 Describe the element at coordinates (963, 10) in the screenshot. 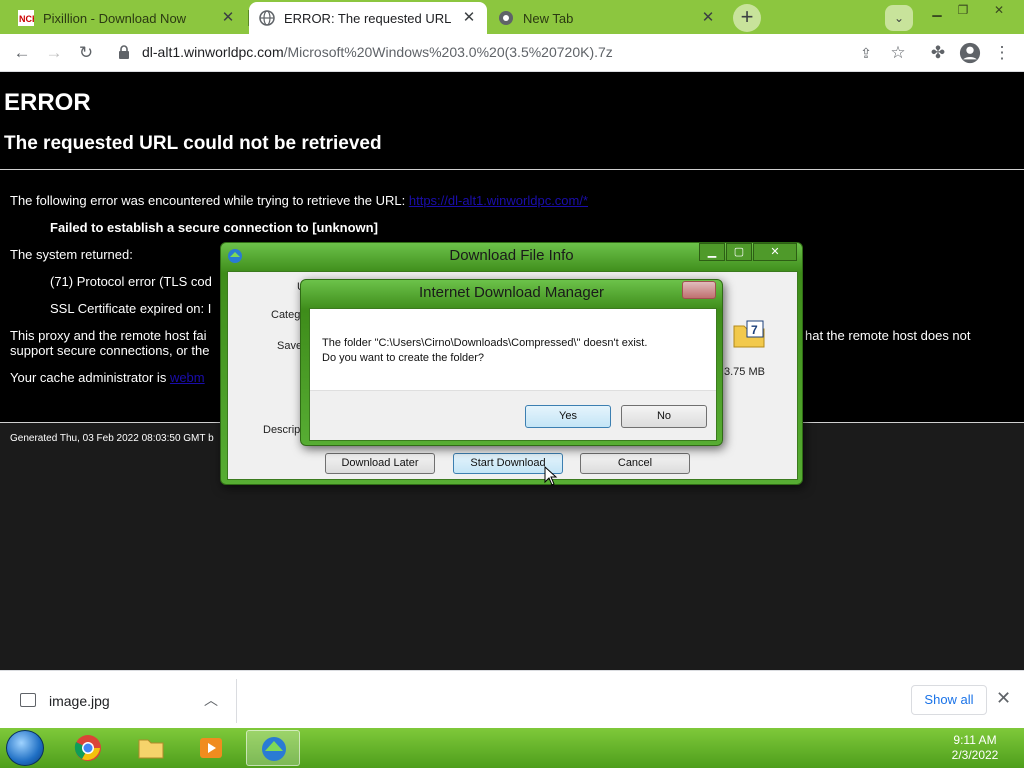

I see `restore-window-icon: ❐` at that location.